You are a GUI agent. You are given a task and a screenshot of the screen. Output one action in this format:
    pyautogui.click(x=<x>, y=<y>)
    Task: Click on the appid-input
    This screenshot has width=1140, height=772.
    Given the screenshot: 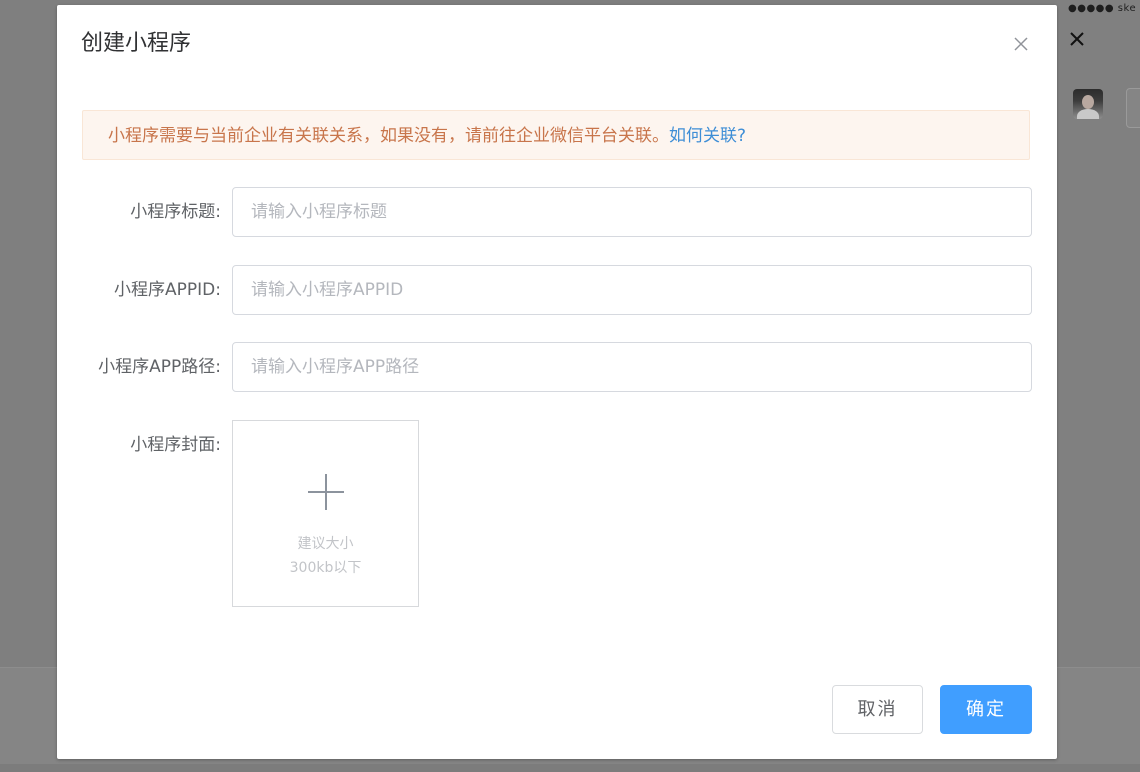 What is the action you would take?
    pyautogui.click(x=632, y=290)
    